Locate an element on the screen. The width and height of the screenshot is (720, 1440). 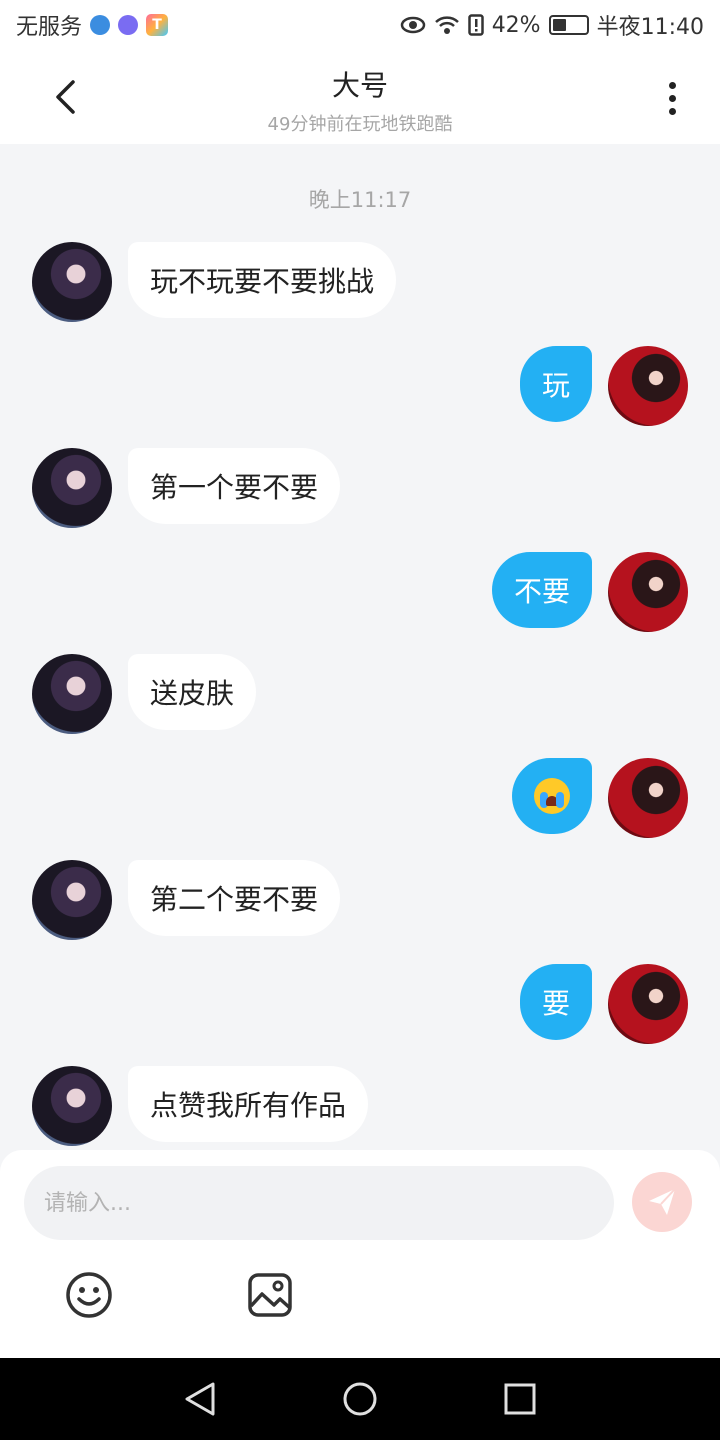
system-nav-bar is located at coordinates (360, 1399).